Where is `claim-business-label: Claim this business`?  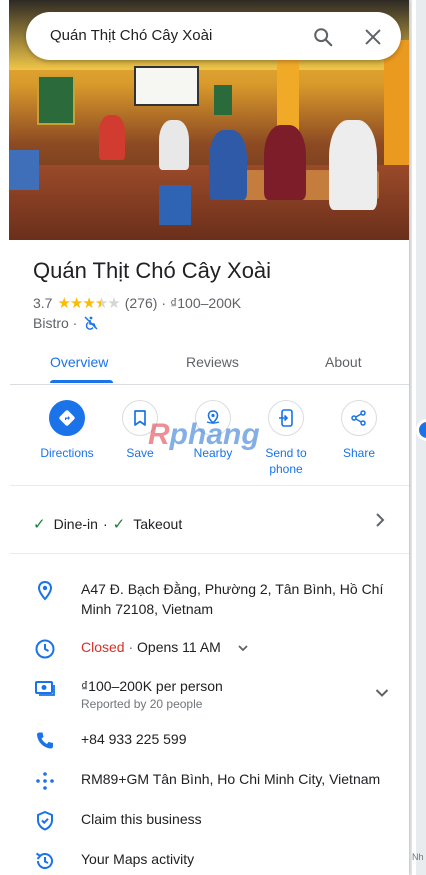 claim-business-label: Claim this business is located at coordinates (141, 819).